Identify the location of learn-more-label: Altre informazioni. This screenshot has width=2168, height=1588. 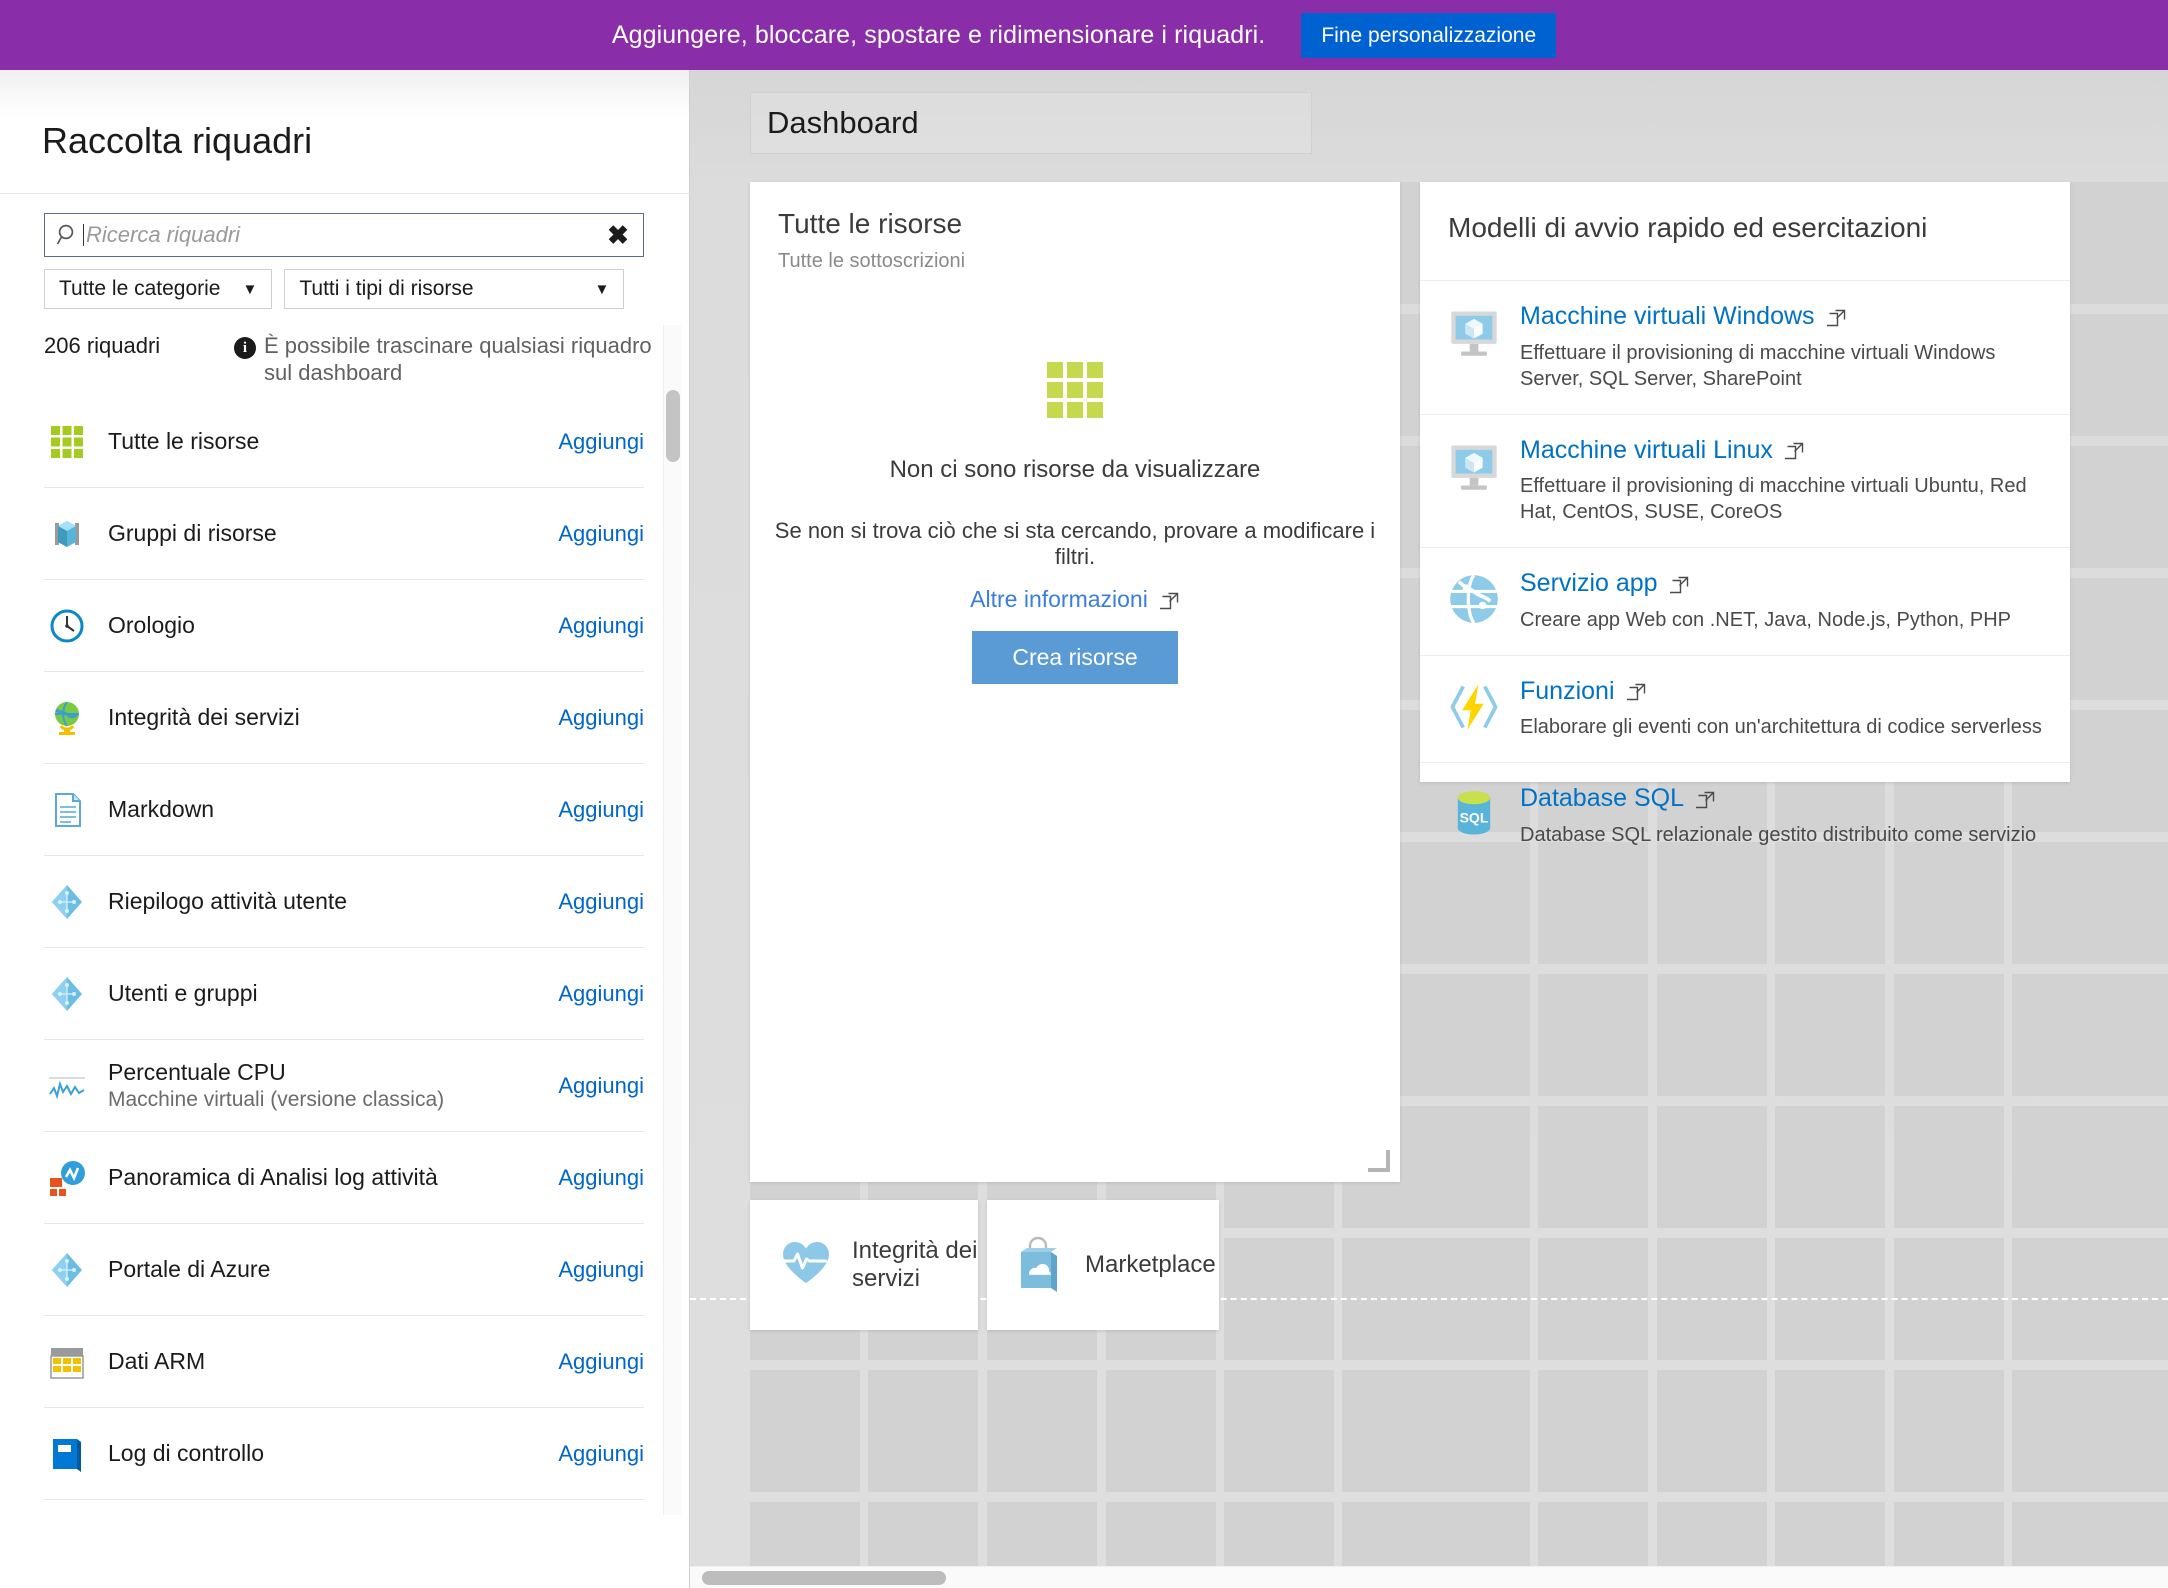
(1059, 599).